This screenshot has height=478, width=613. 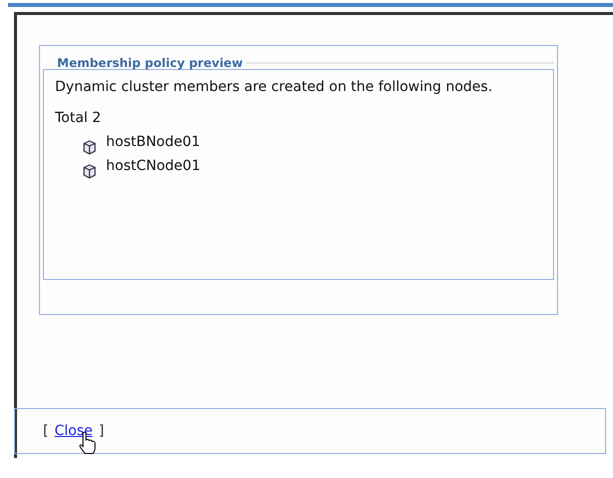 What do you see at coordinates (153, 142) in the screenshot?
I see `node-name: hostBNode01` at bounding box center [153, 142].